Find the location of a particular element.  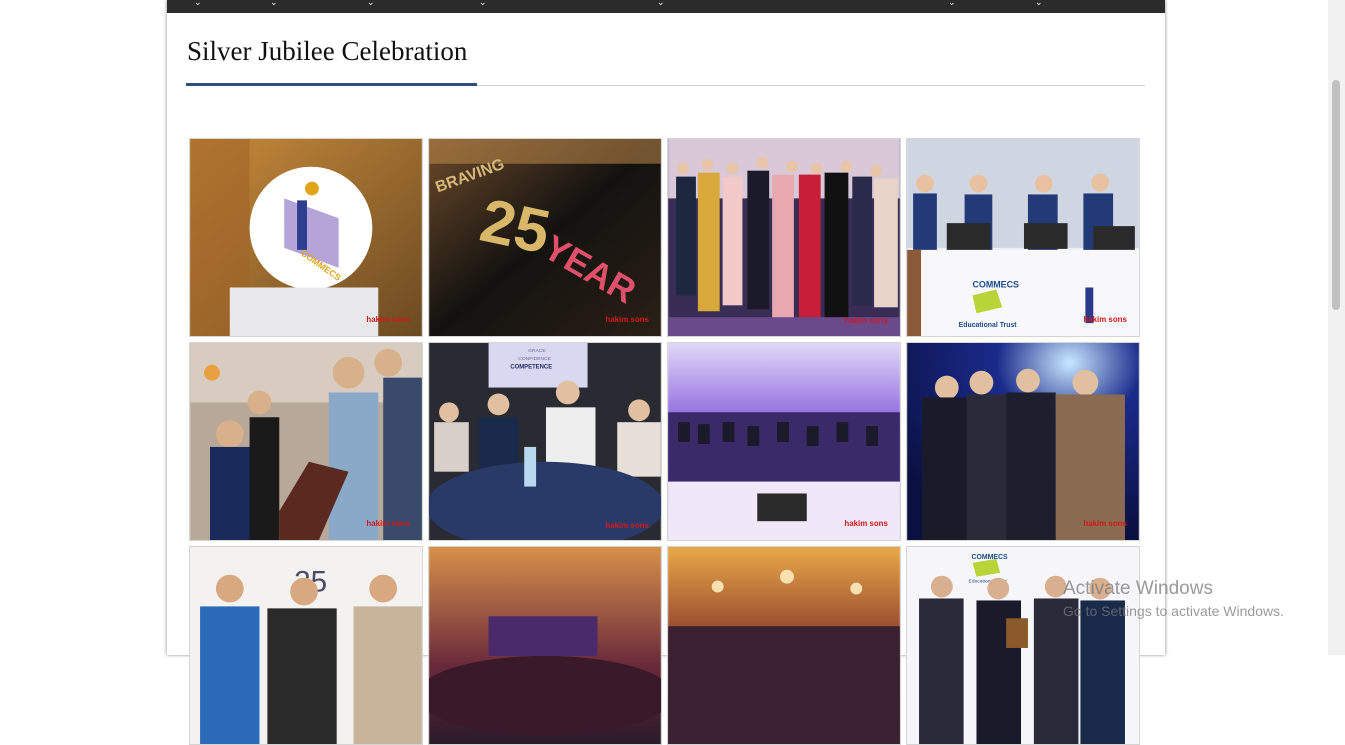

title-accent-underline is located at coordinates (331, 84).